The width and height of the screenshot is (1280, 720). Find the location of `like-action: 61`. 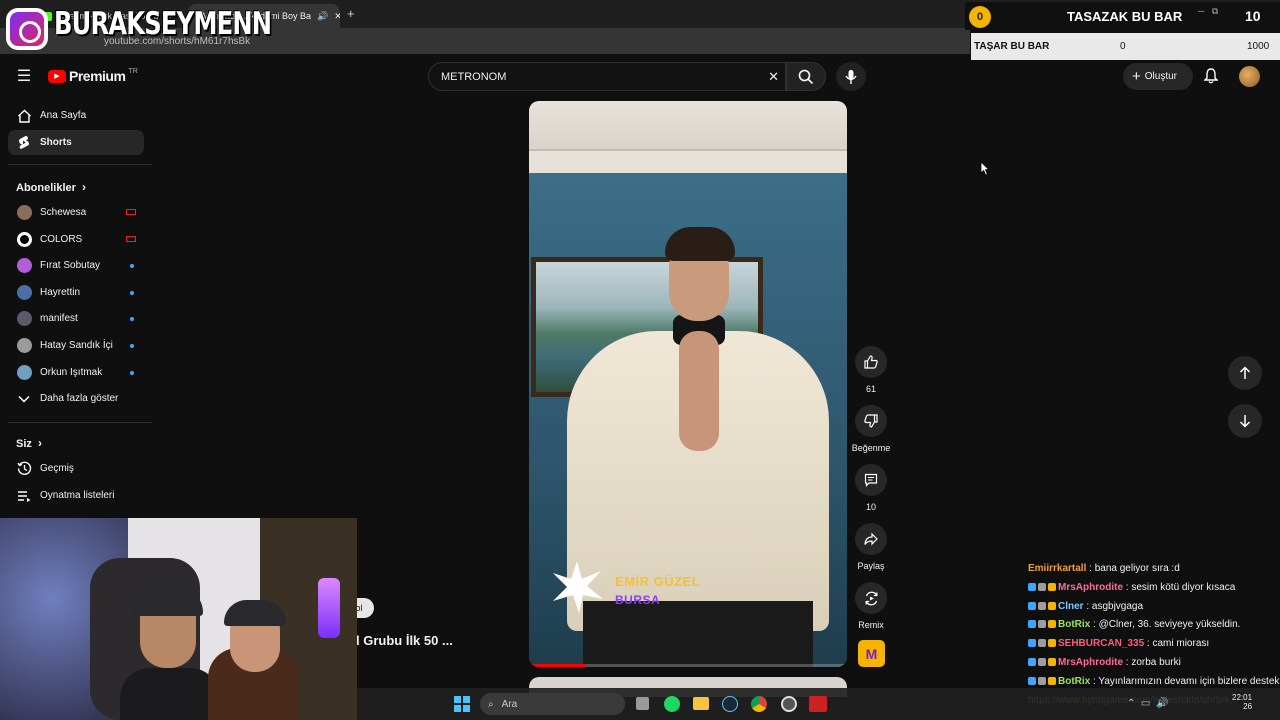

like-action: 61 is located at coordinates (871, 370).